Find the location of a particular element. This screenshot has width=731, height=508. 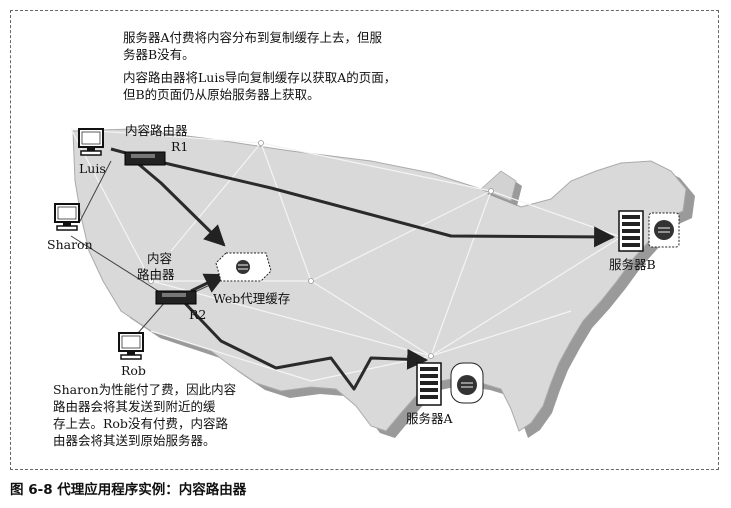

note-top-line-4: 但B的页面仍从原始服务器上获取。 is located at coordinates (221, 94).